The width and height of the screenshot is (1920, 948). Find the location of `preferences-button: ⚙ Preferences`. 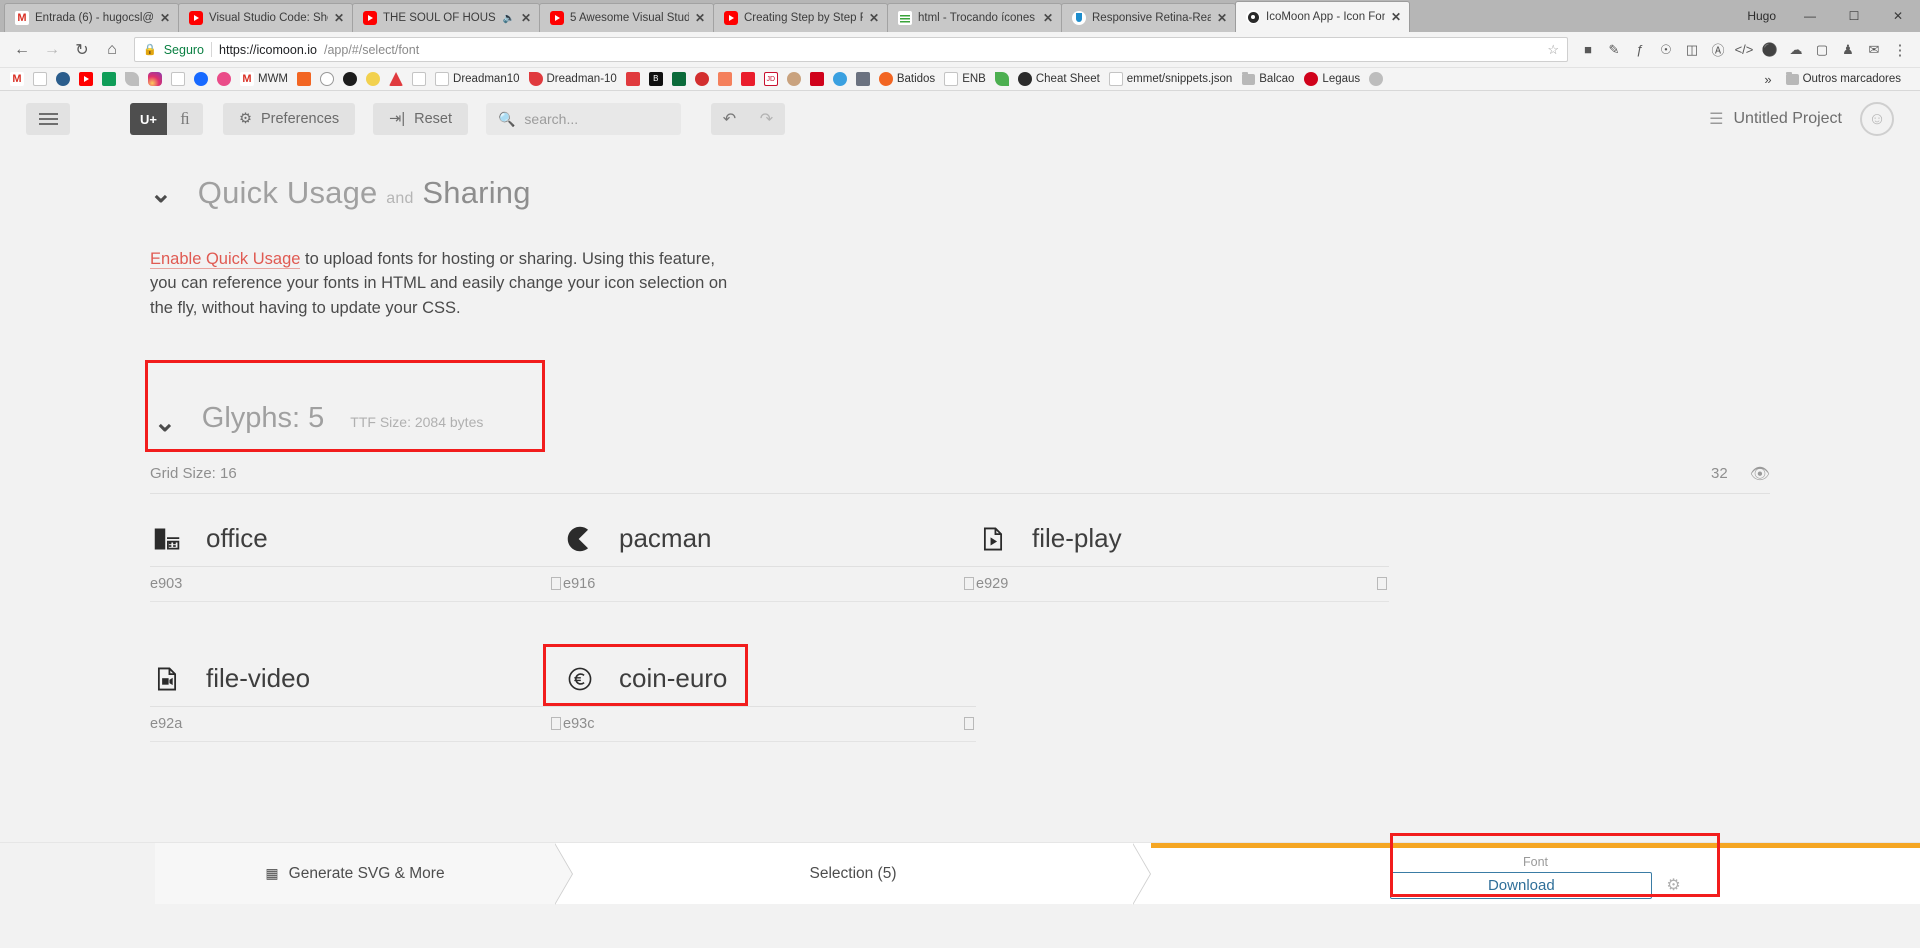

preferences-button: ⚙ Preferences is located at coordinates (289, 119).